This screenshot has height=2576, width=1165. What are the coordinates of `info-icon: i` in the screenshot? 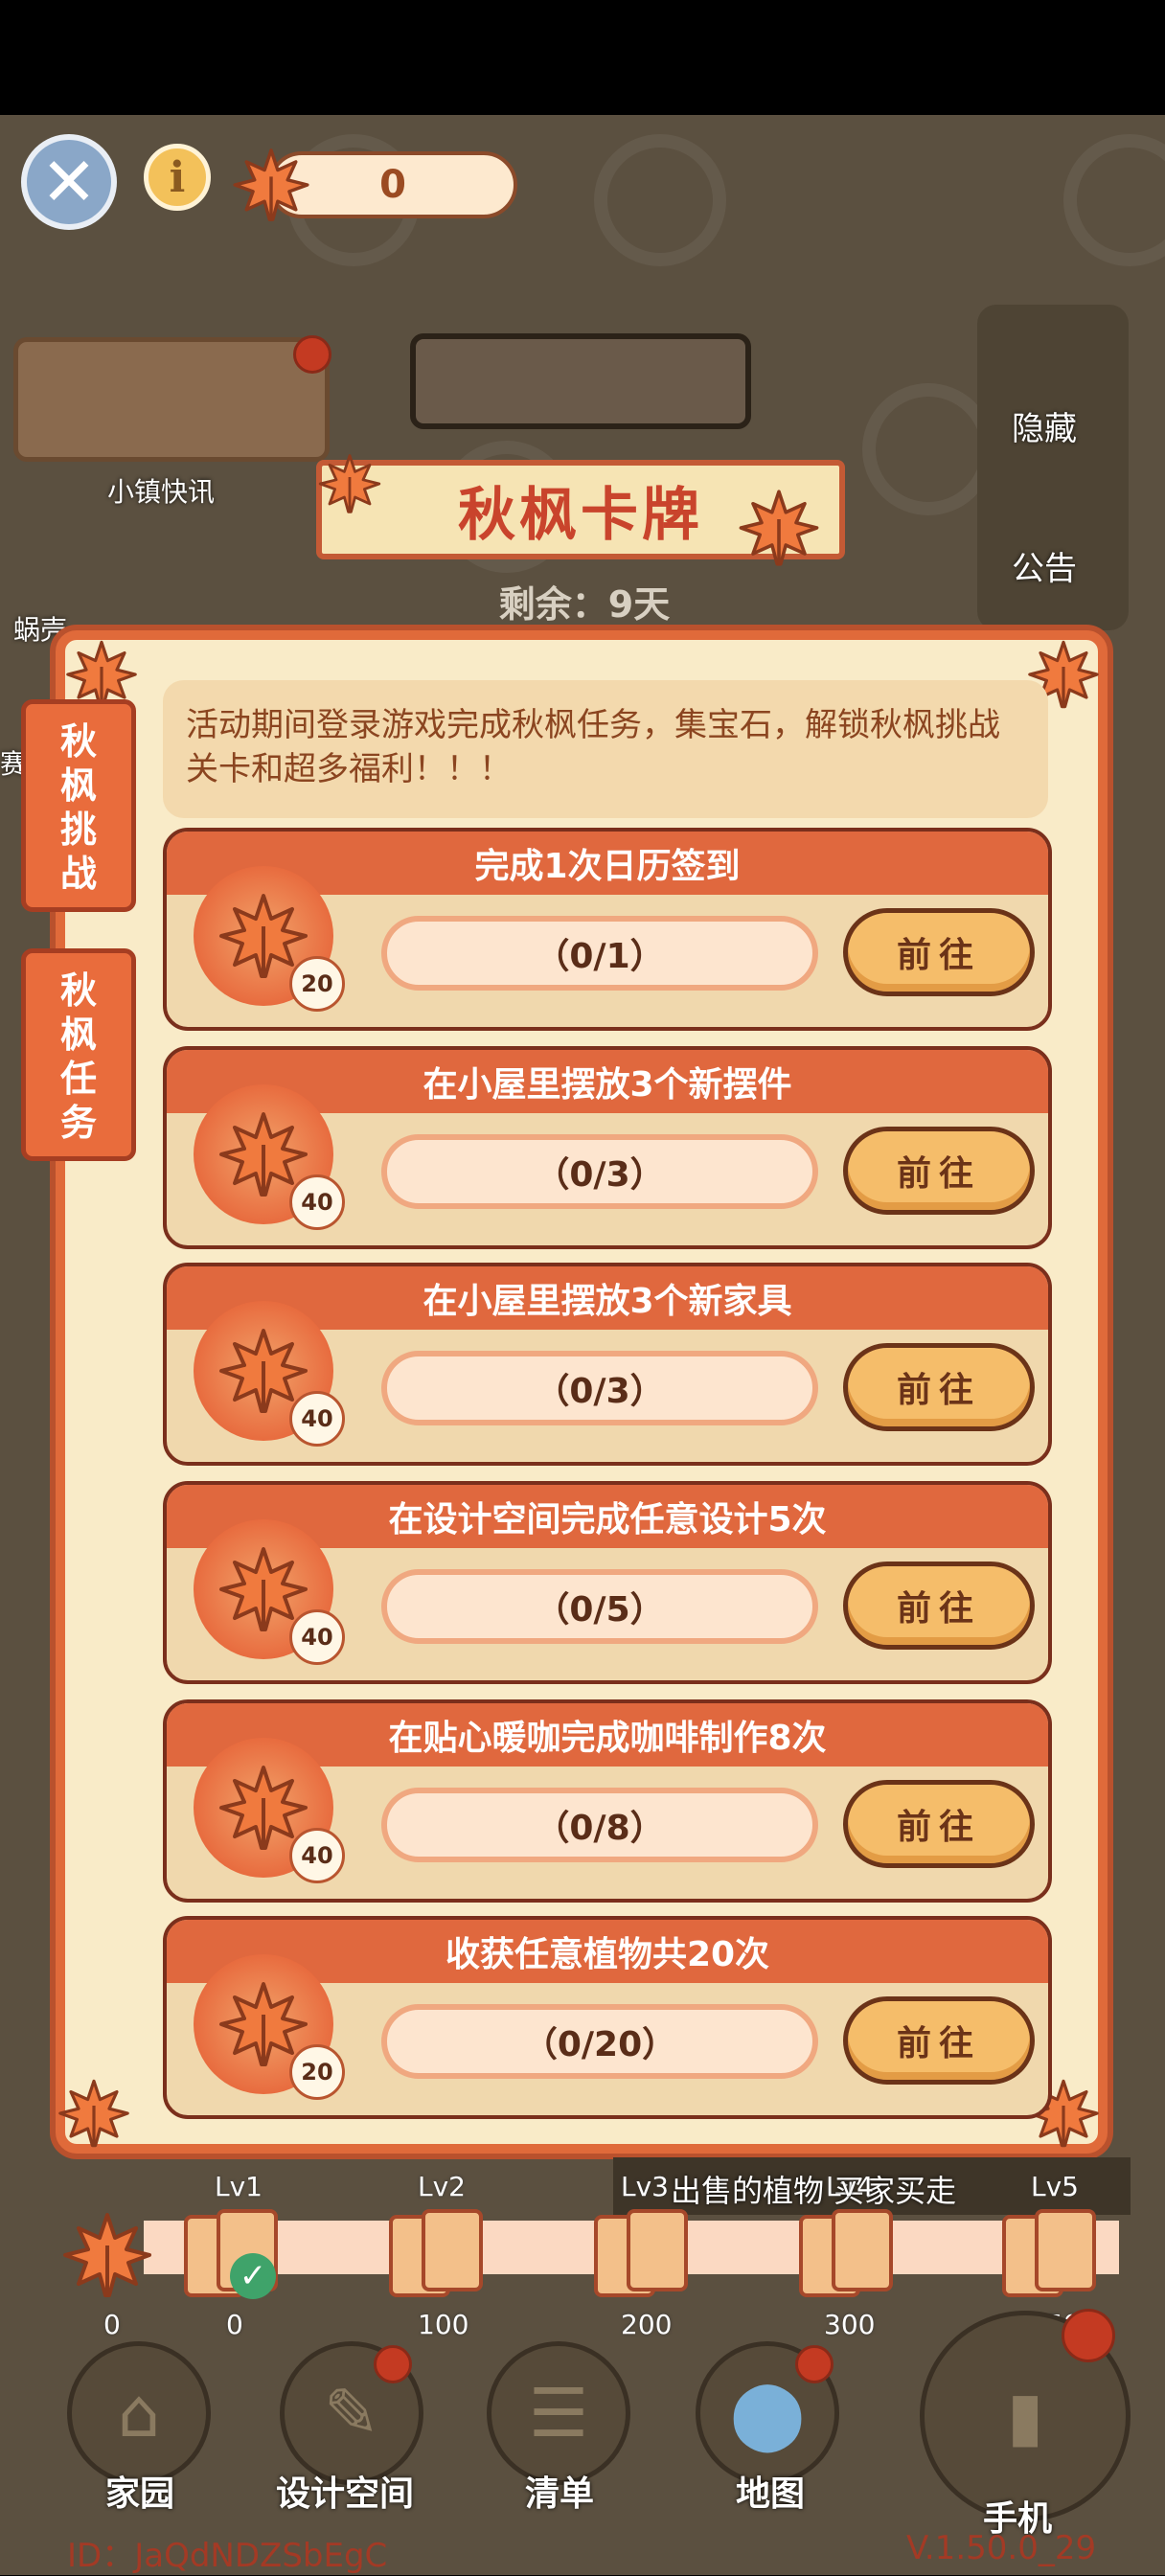 It's located at (177, 177).